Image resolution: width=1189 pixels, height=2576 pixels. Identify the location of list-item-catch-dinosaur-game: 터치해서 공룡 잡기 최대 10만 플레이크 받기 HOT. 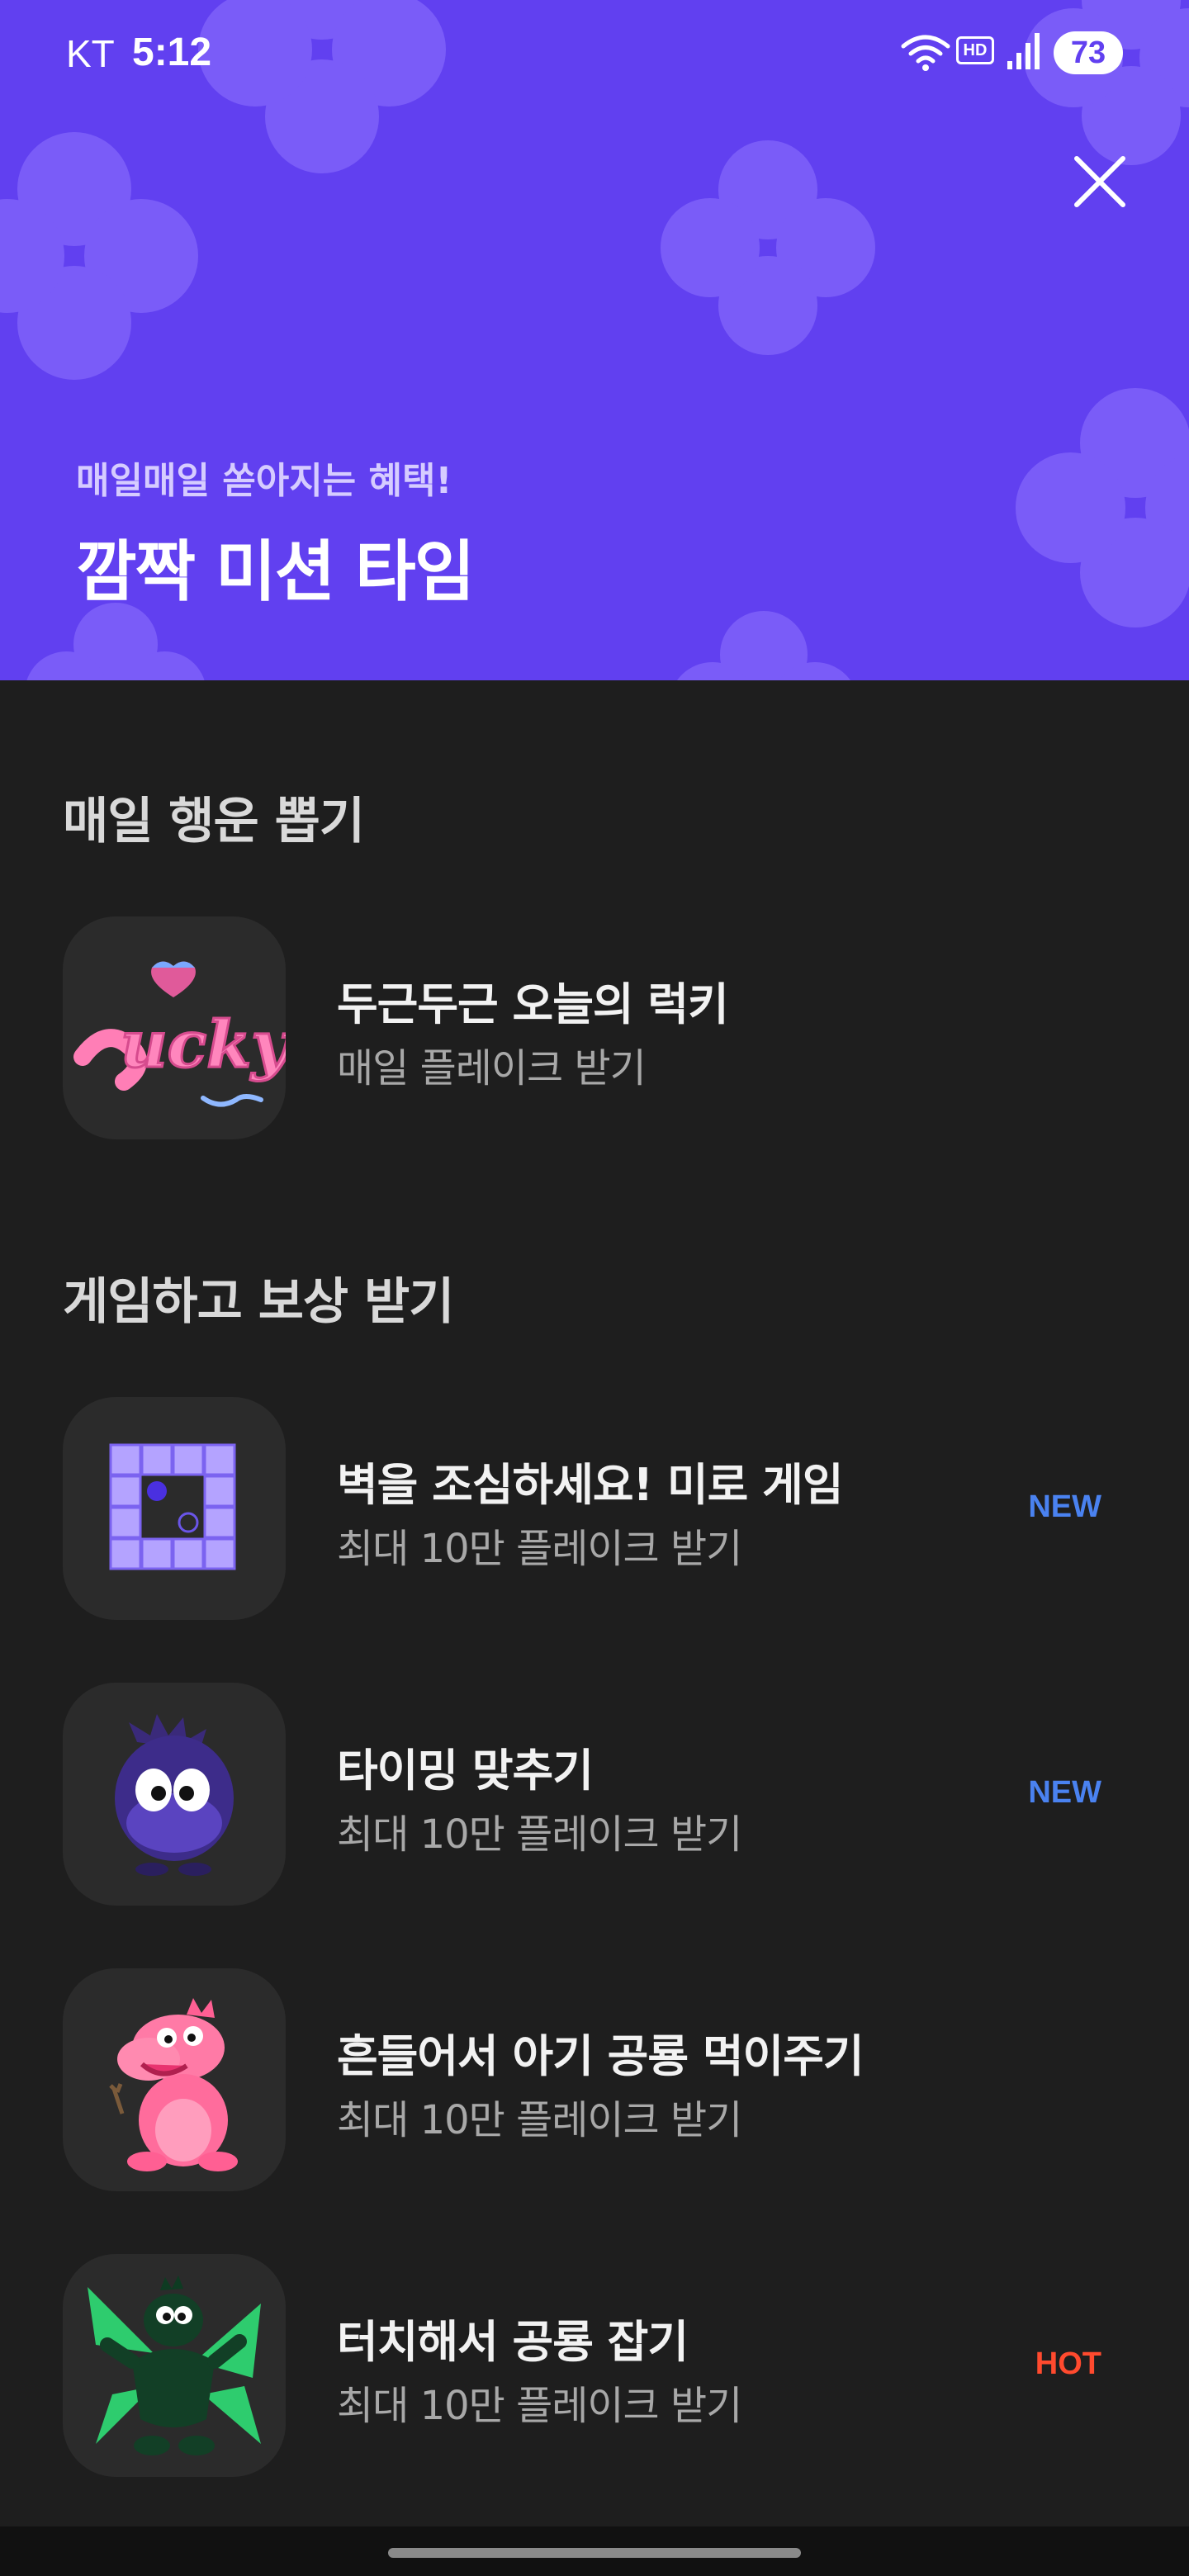
(594, 2366).